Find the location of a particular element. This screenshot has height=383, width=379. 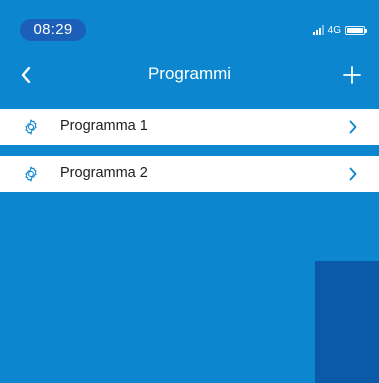

add-program-button is located at coordinates (348, 75).